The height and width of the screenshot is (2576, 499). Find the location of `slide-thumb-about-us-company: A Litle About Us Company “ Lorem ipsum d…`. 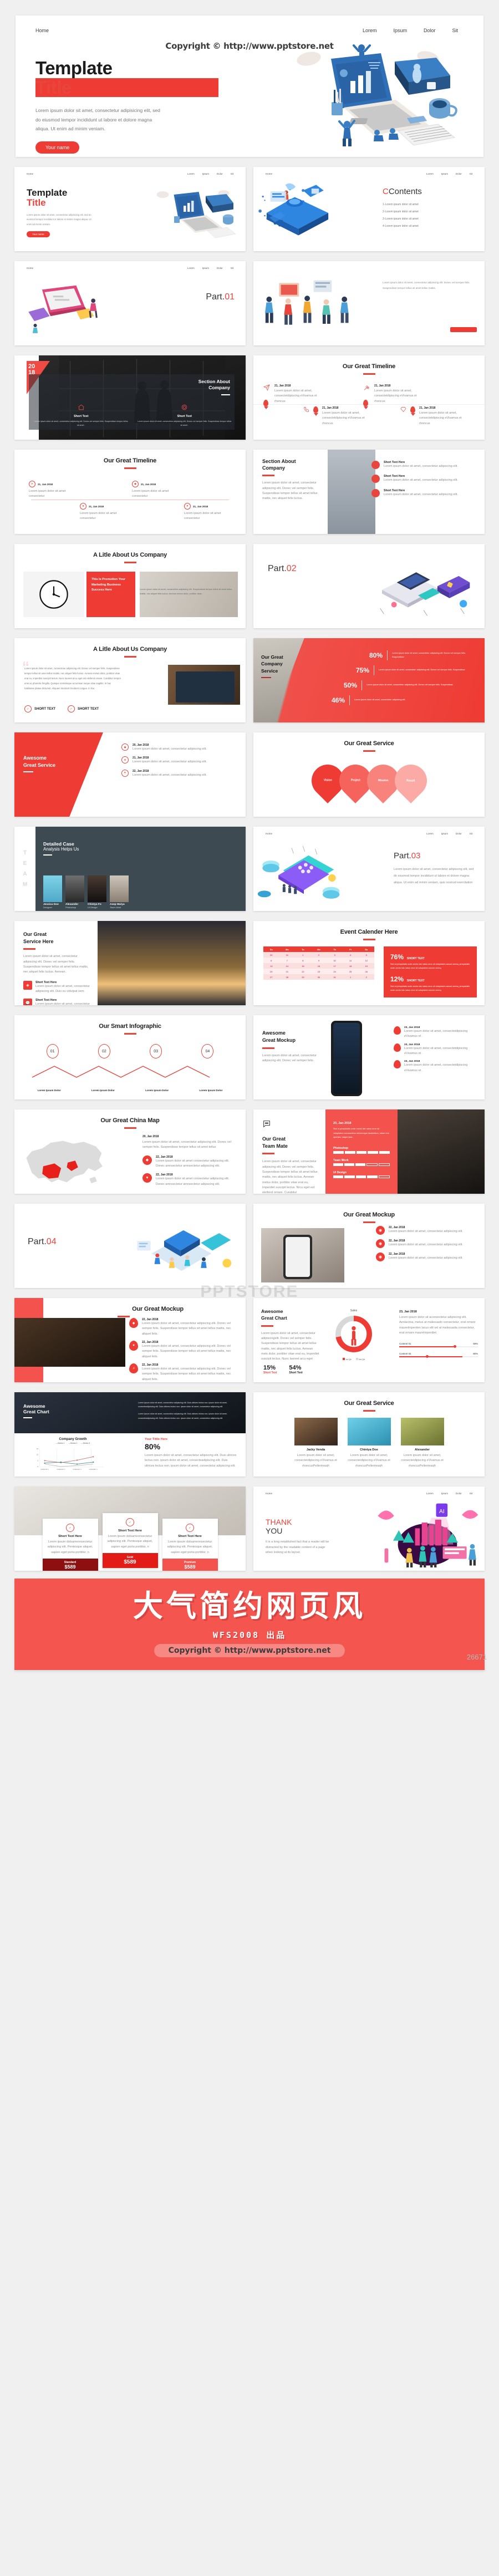

slide-thumb-about-us-company: A Litle About Us Company “ Lorem ipsum d… is located at coordinates (130, 680).